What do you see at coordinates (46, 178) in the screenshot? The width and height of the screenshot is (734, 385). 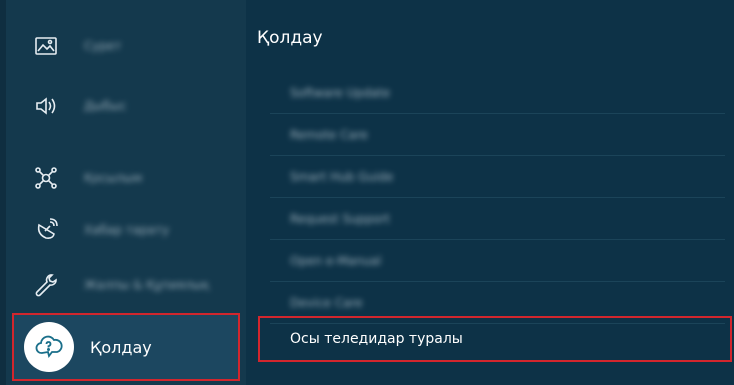 I see `connection-icon` at bounding box center [46, 178].